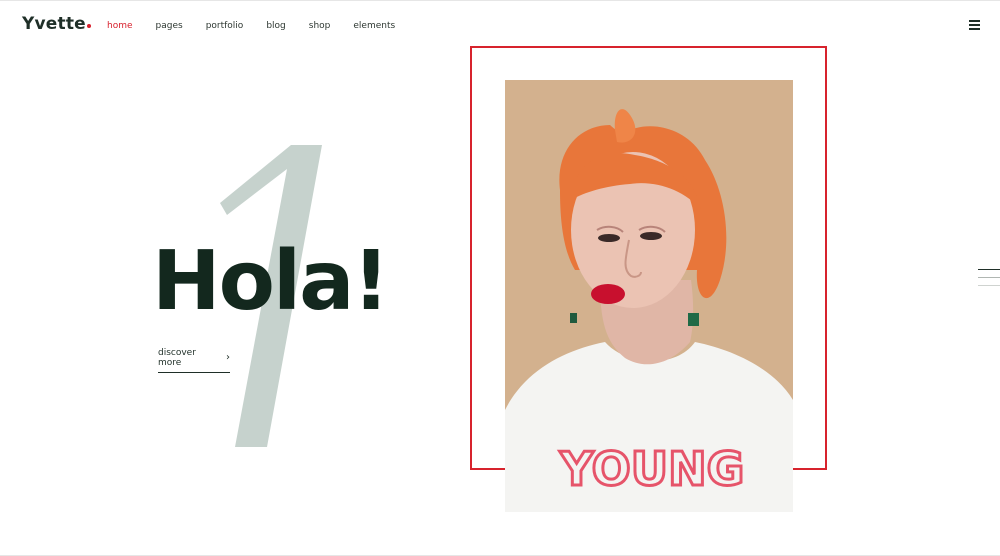 The image size is (1000, 556). I want to click on shirt-text: YOUNG, so click(651, 469).